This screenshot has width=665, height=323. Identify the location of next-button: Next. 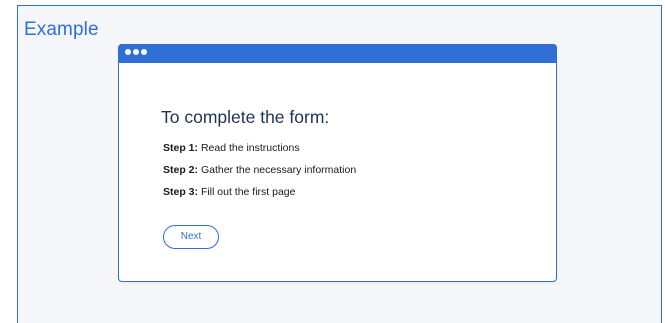
(191, 237).